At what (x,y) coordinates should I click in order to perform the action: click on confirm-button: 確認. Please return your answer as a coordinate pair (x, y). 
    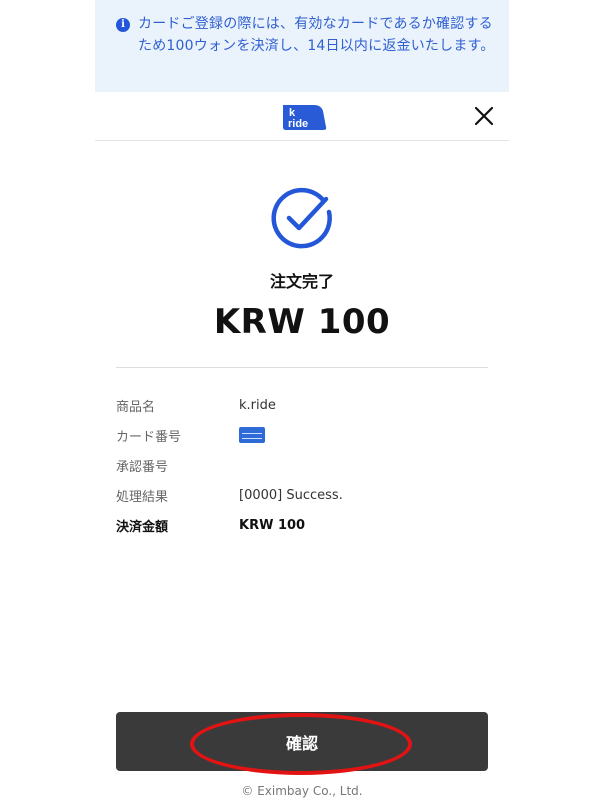
    Looking at the image, I should click on (302, 741).